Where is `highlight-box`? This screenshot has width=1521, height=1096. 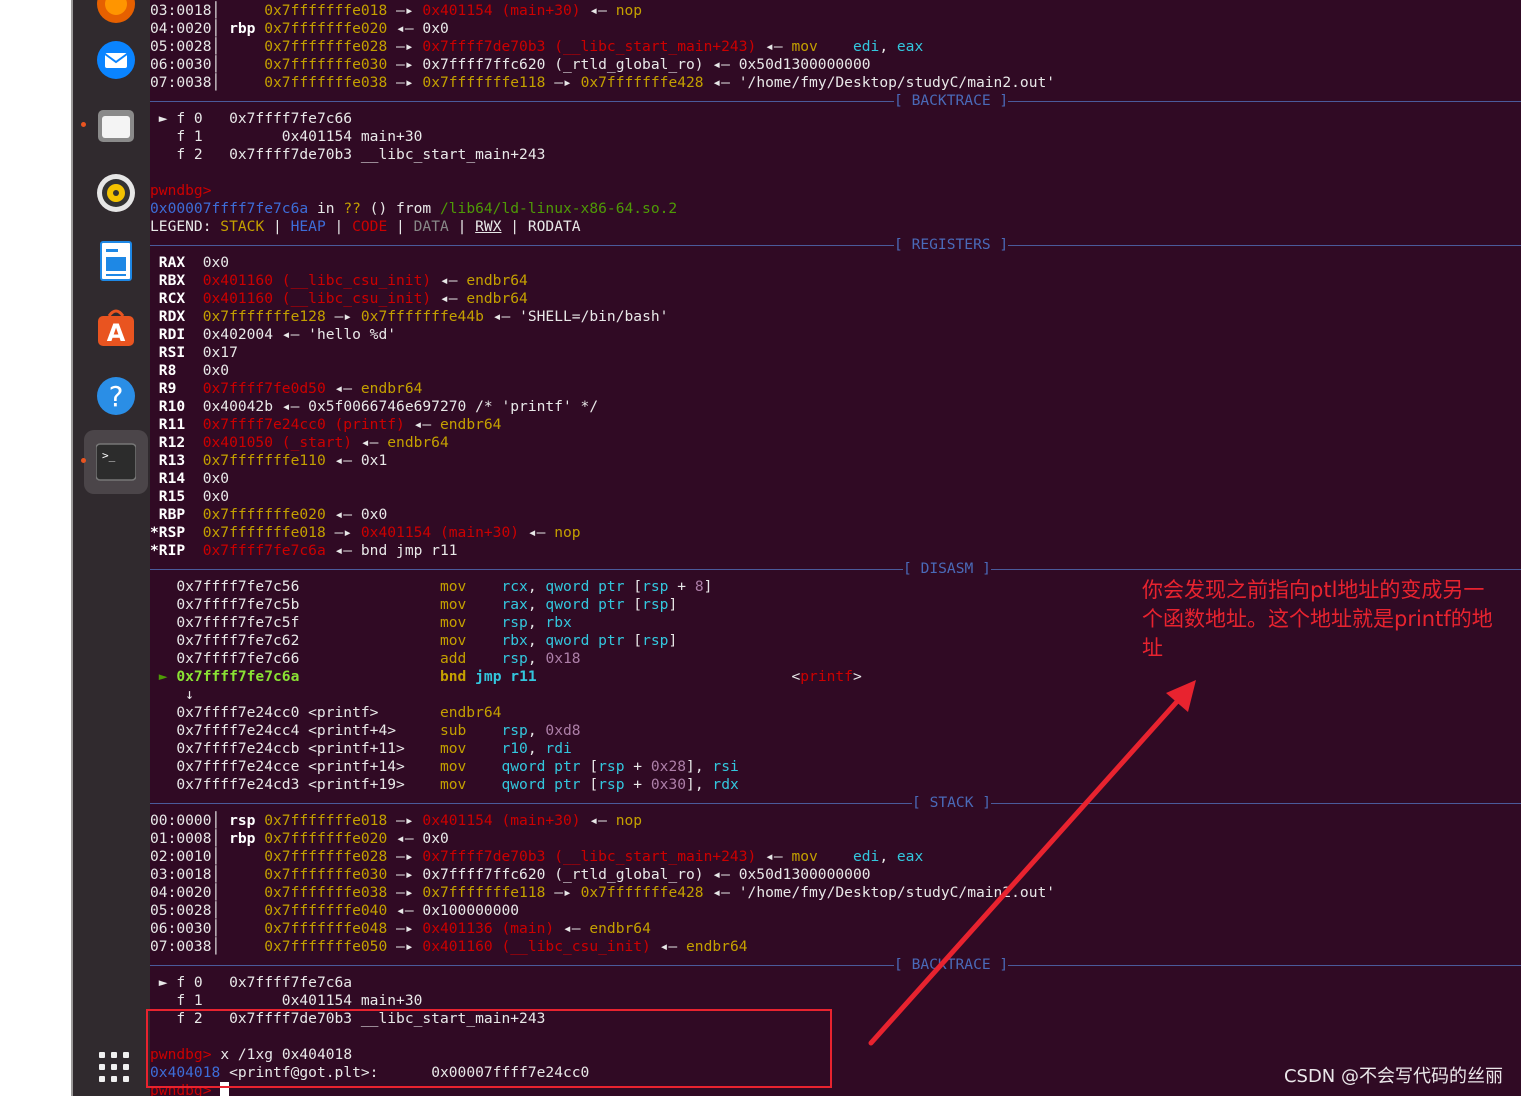
highlight-box is located at coordinates (489, 1048).